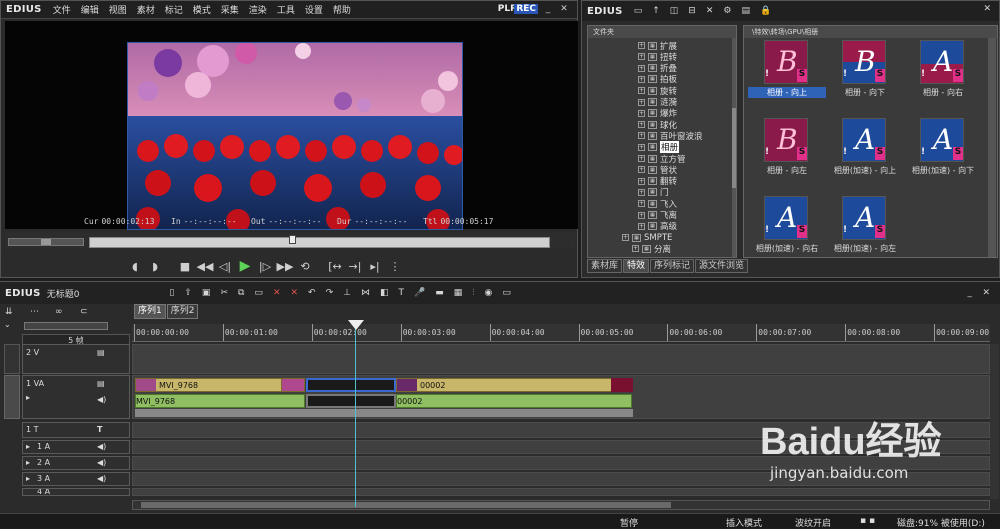 The width and height of the screenshot is (1000, 529). What do you see at coordinates (66, 326) in the screenshot?
I see `zoom-slider` at bounding box center [66, 326].